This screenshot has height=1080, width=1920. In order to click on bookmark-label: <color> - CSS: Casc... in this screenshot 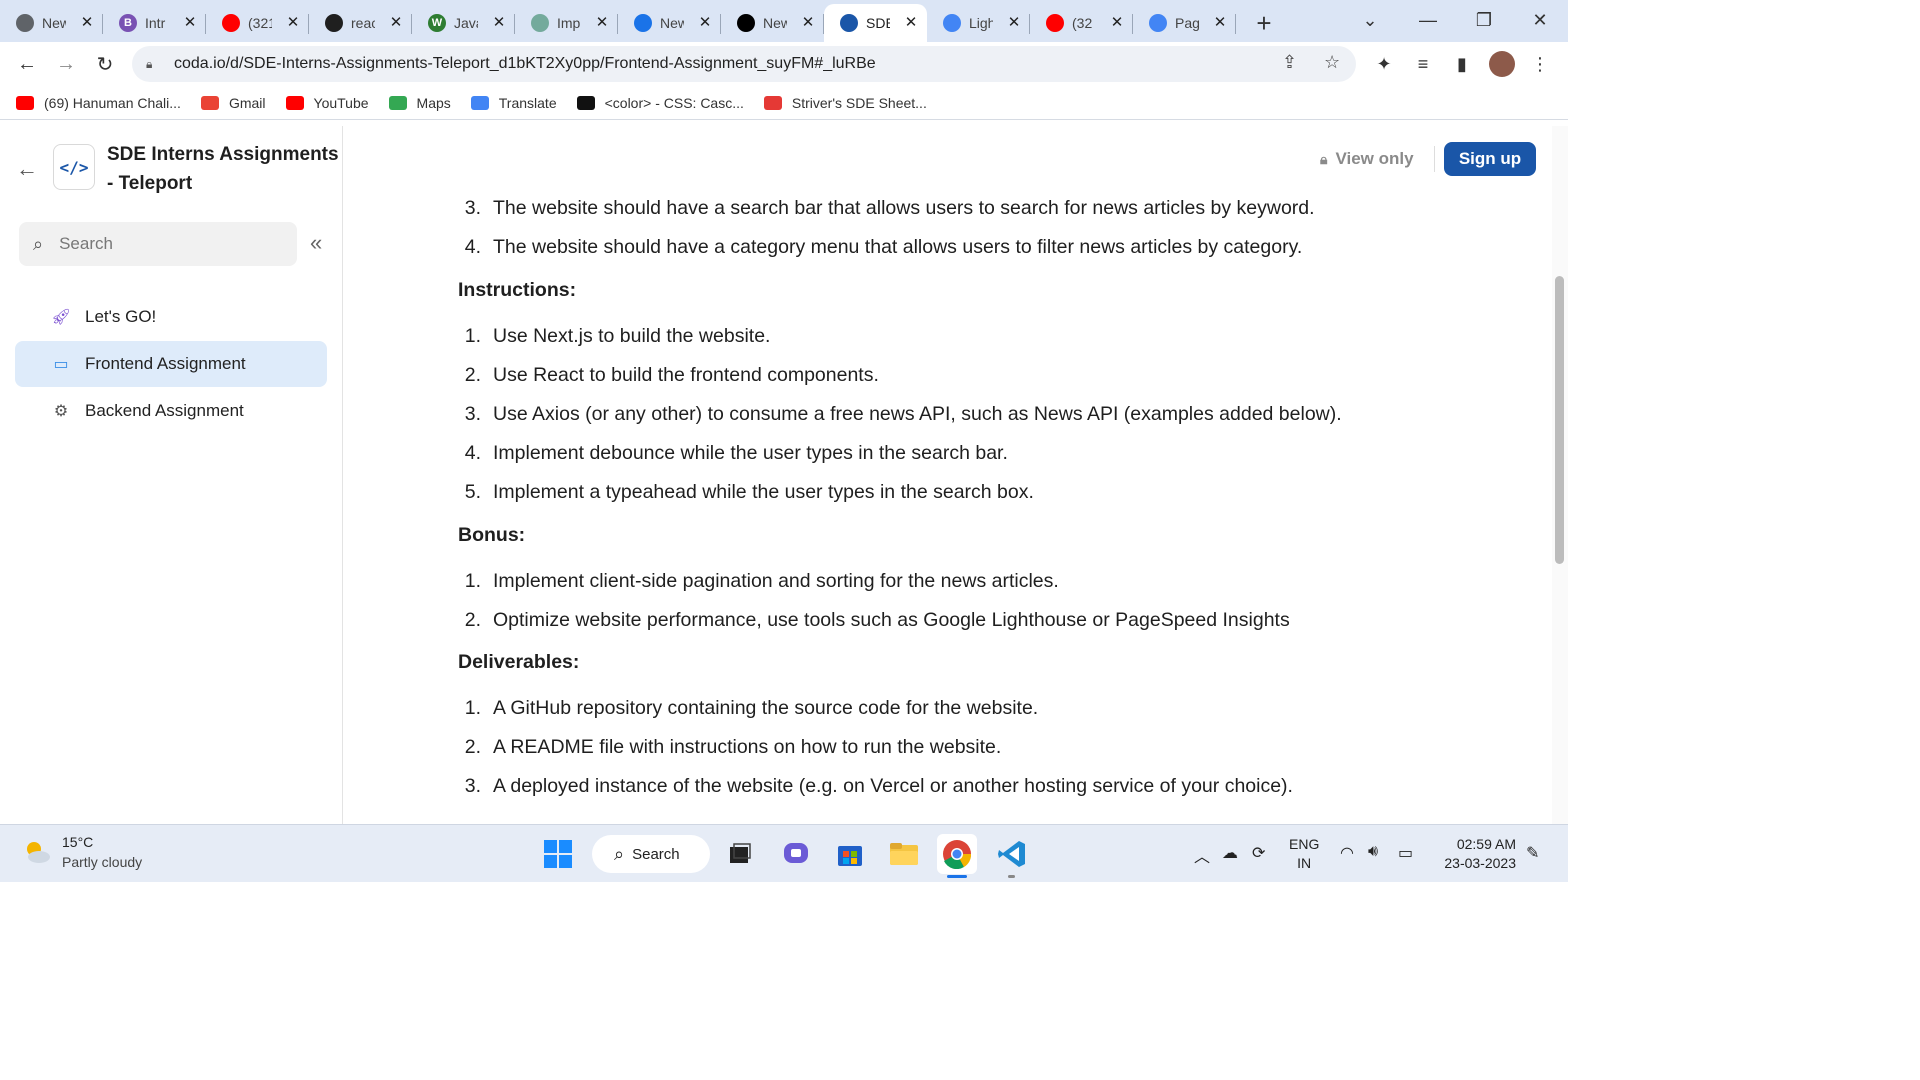, I will do `click(674, 102)`.